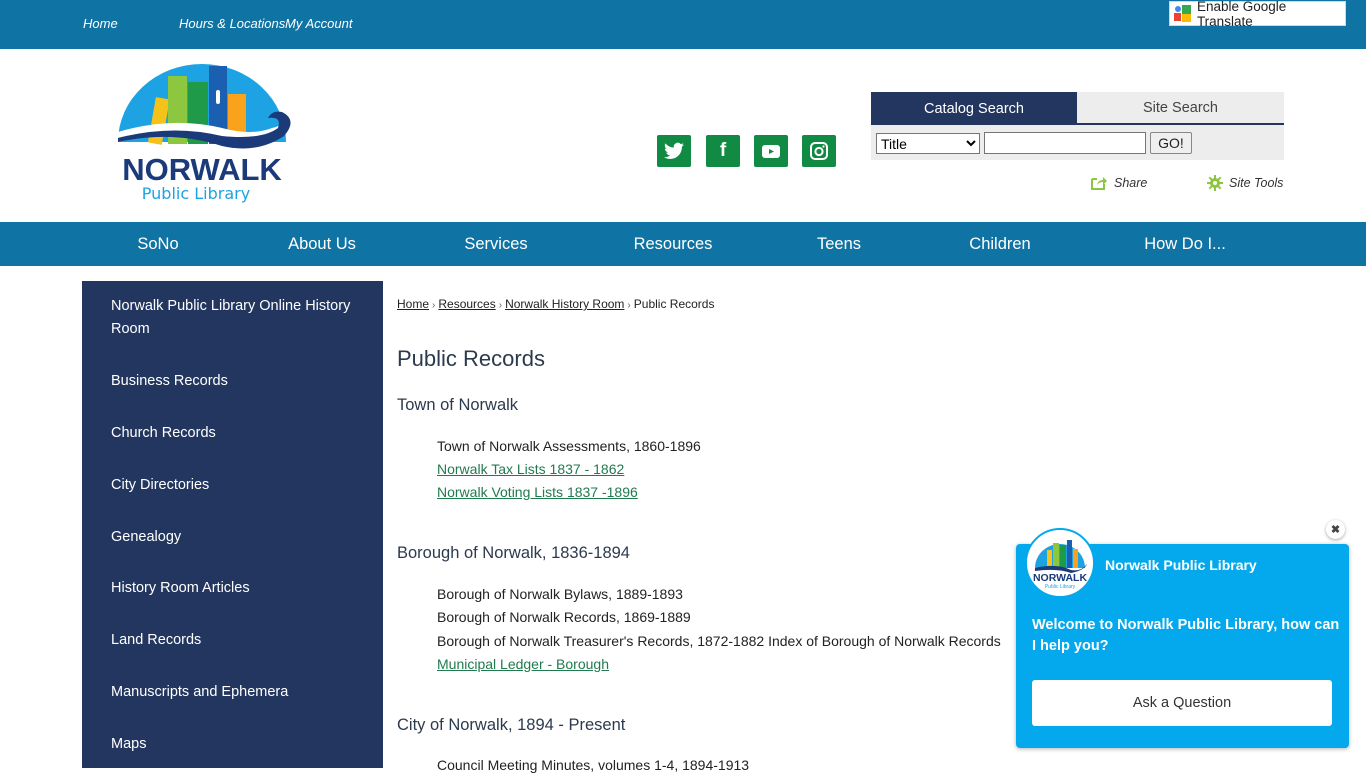 Image resolution: width=1366 pixels, height=773 pixels. I want to click on instagram-button, so click(819, 151).